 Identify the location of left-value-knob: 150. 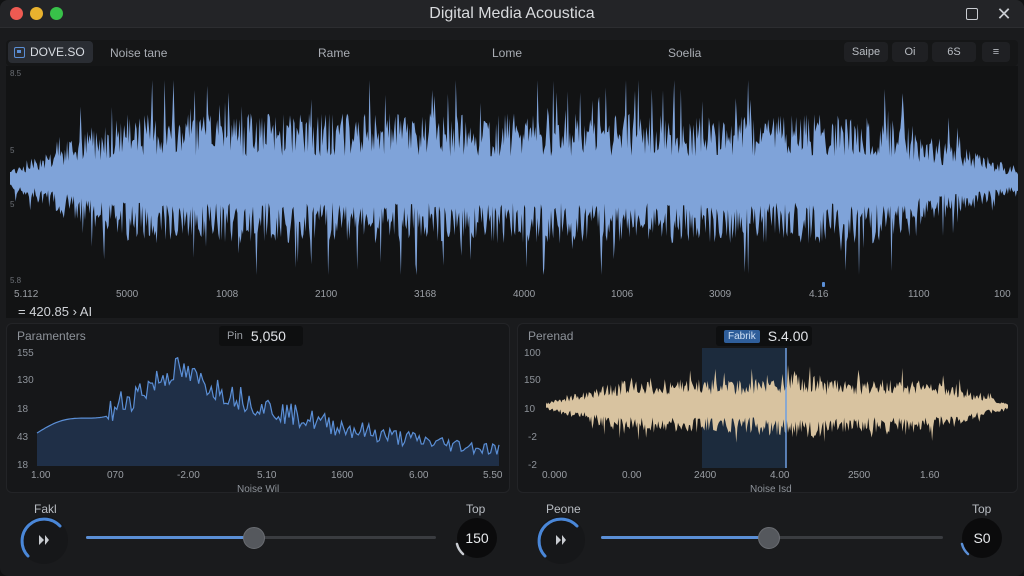
(476, 538).